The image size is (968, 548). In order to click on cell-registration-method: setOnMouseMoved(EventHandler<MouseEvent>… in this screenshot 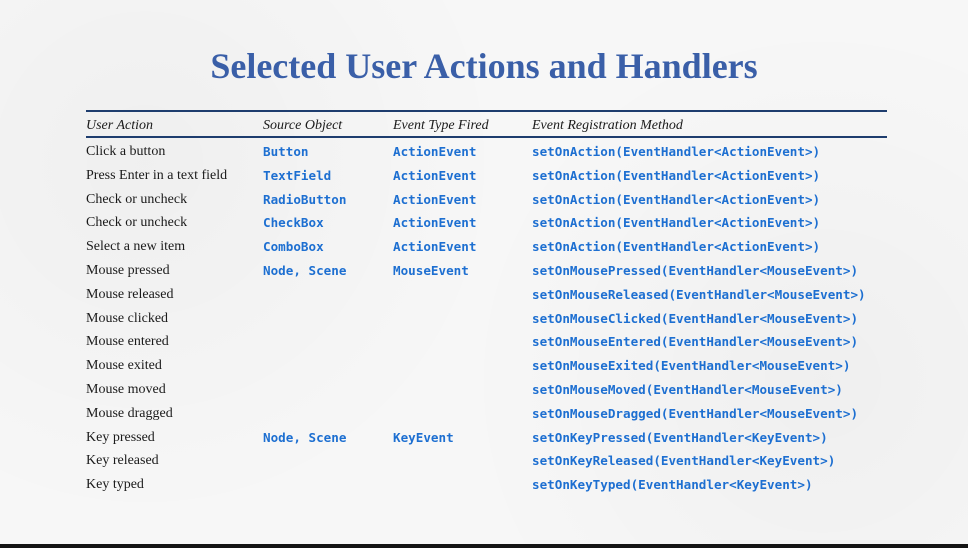, I will do `click(687, 389)`.